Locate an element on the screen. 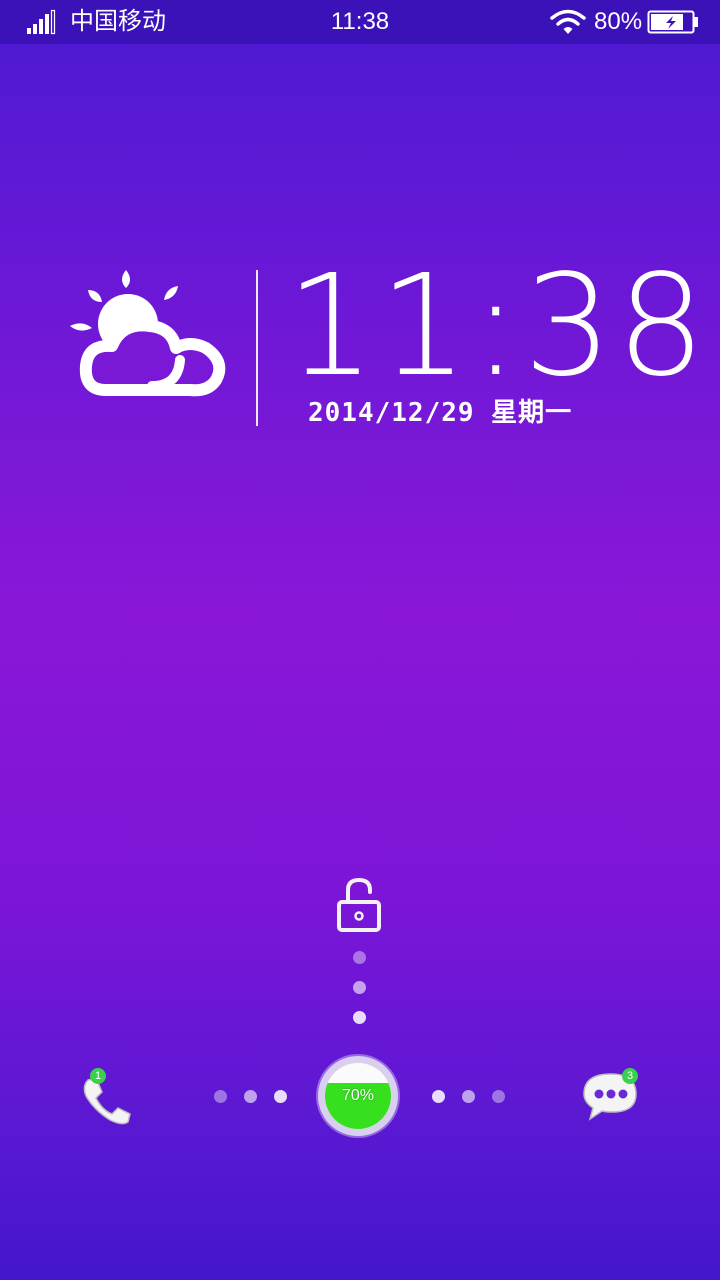 The image size is (720, 1280). carrier-name: 中国移动 is located at coordinates (118, 21).